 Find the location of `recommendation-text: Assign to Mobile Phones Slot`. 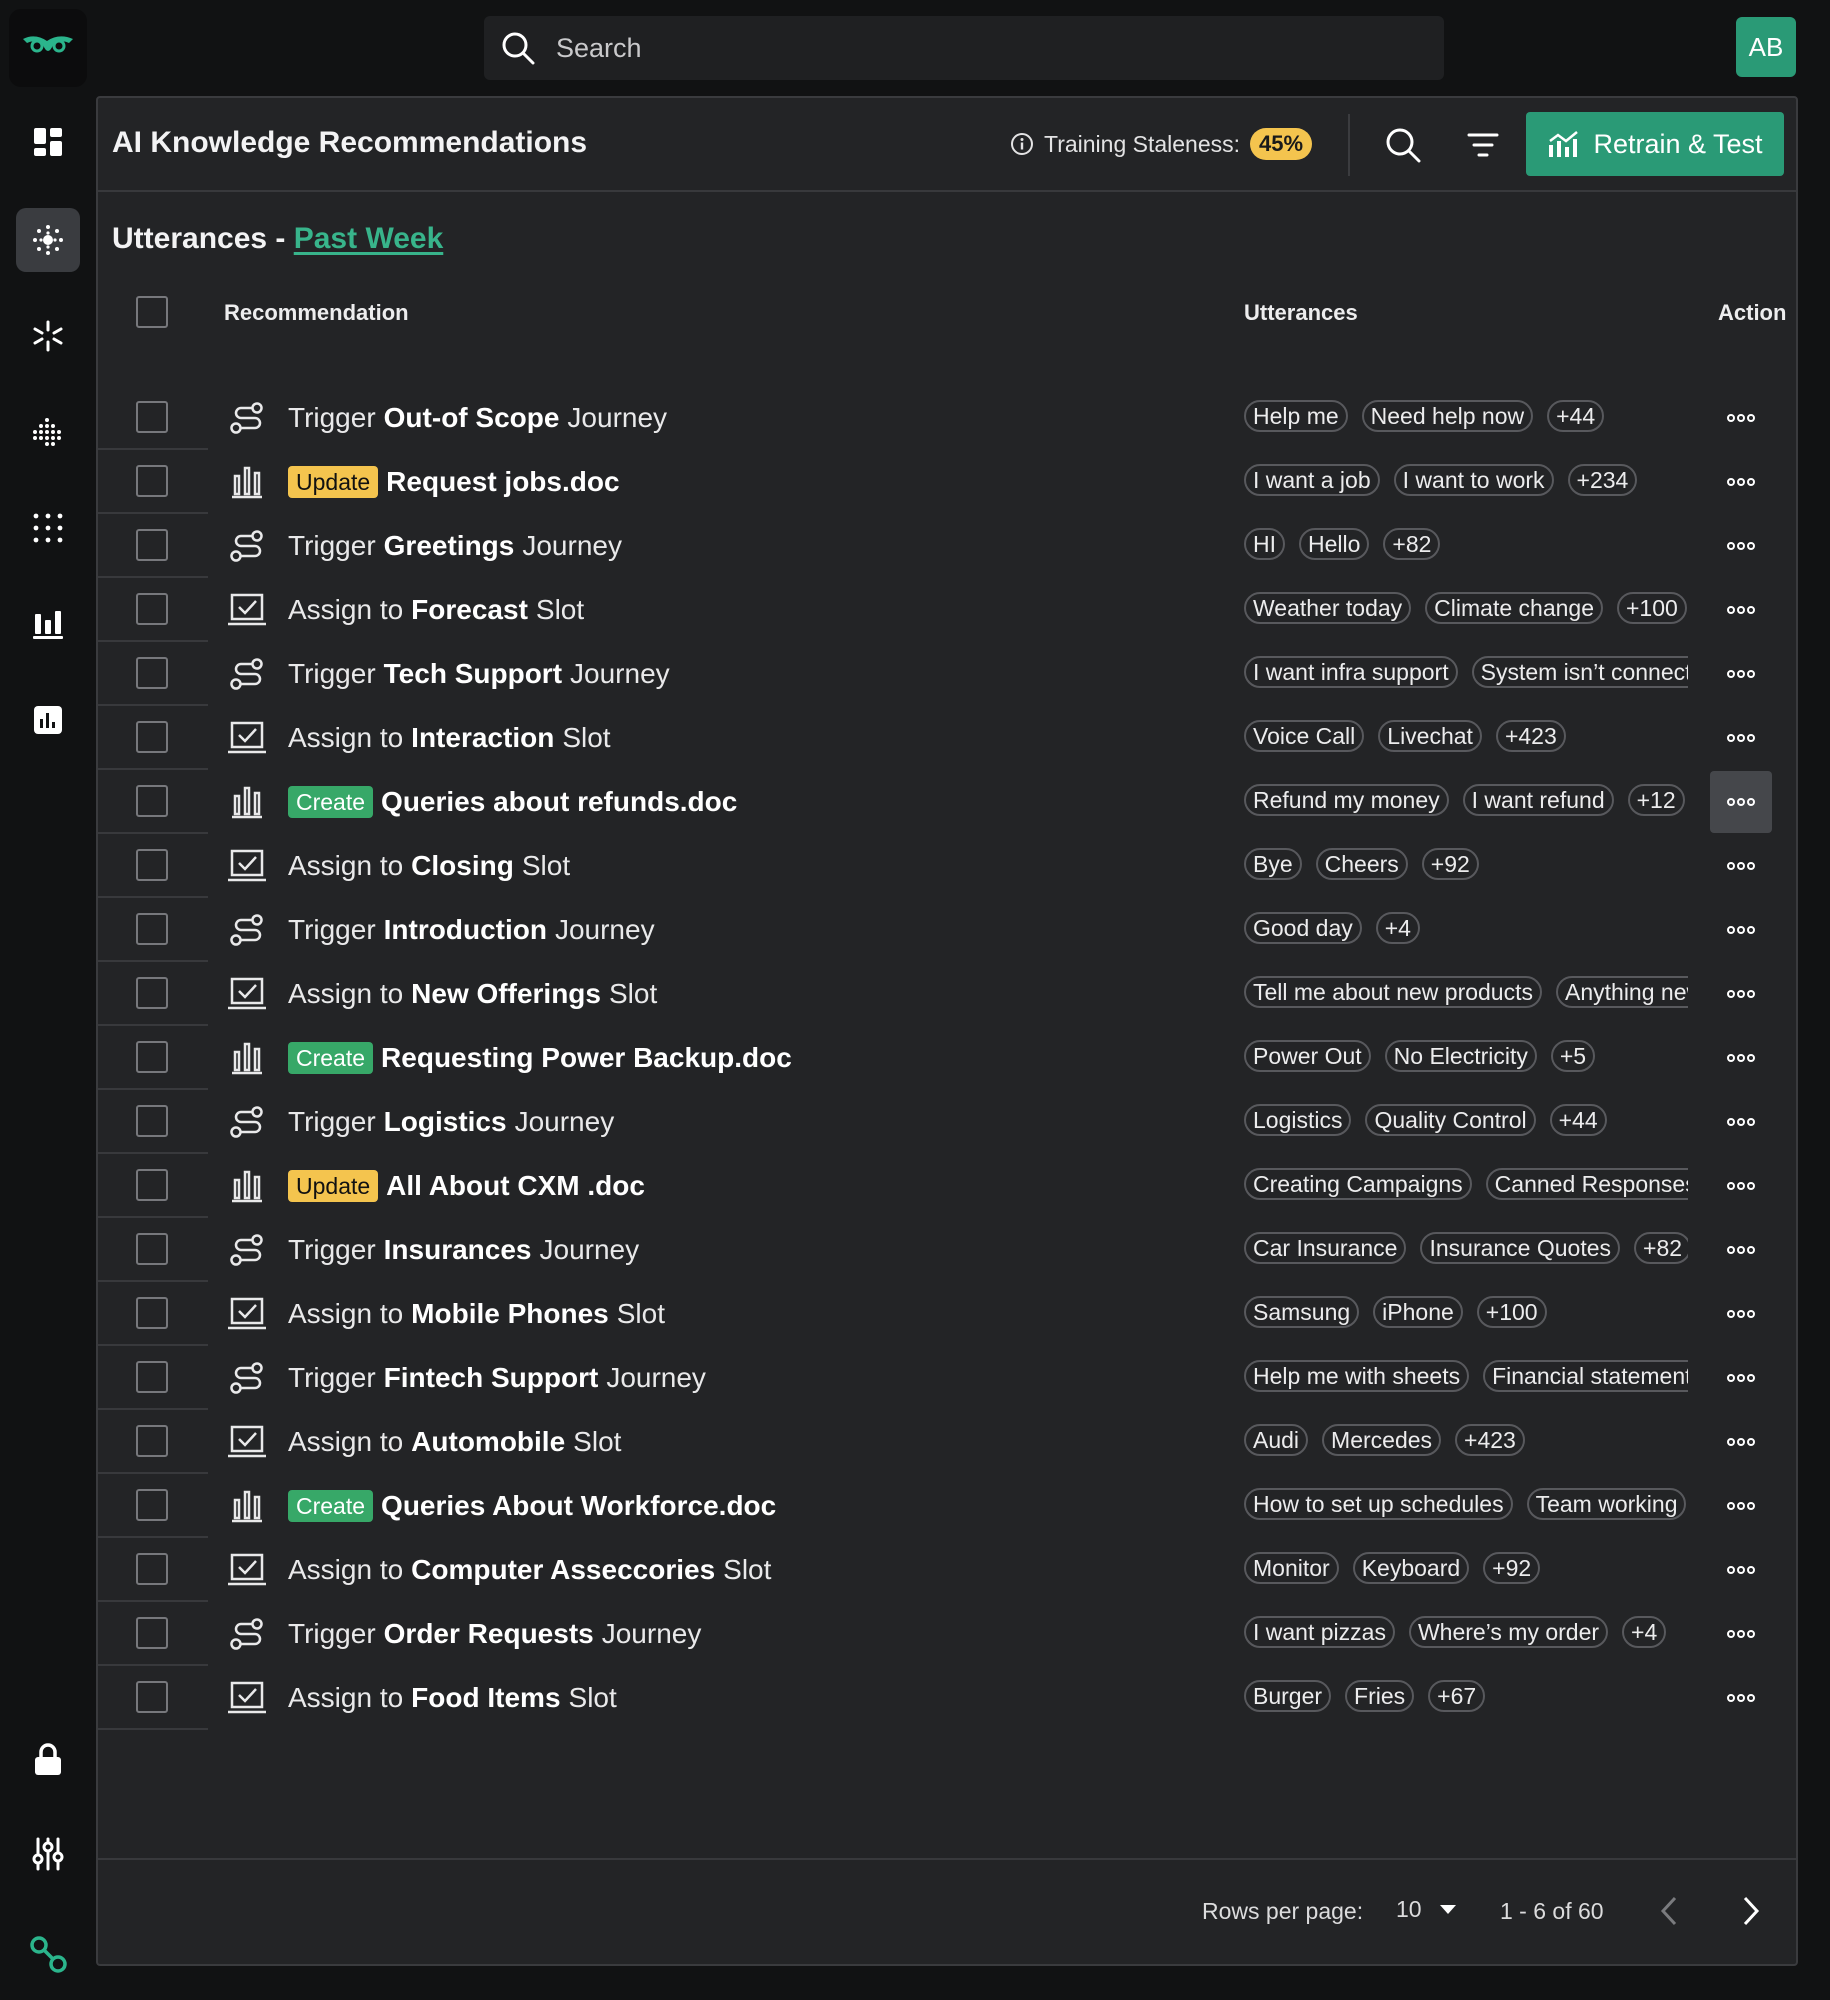

recommendation-text: Assign to Mobile Phones Slot is located at coordinates (476, 1314).